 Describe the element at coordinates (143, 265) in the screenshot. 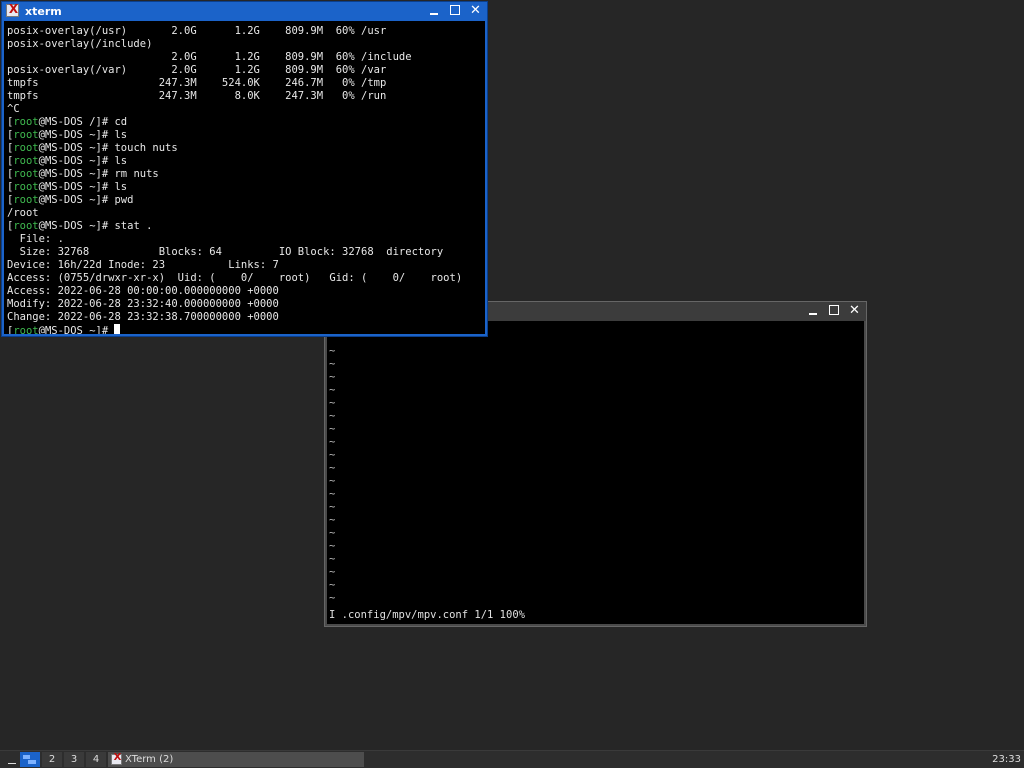

I see `output-line: Device: 16h/22d Inode: 23 Links: 7` at that location.